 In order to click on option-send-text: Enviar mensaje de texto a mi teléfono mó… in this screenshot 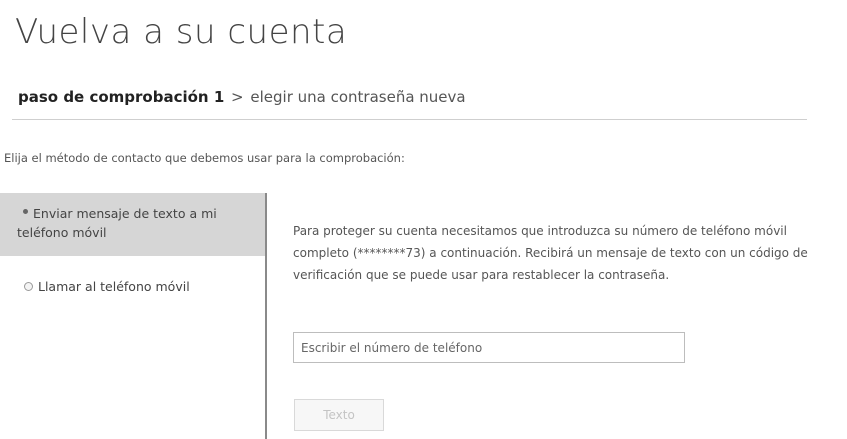, I will do `click(132, 224)`.